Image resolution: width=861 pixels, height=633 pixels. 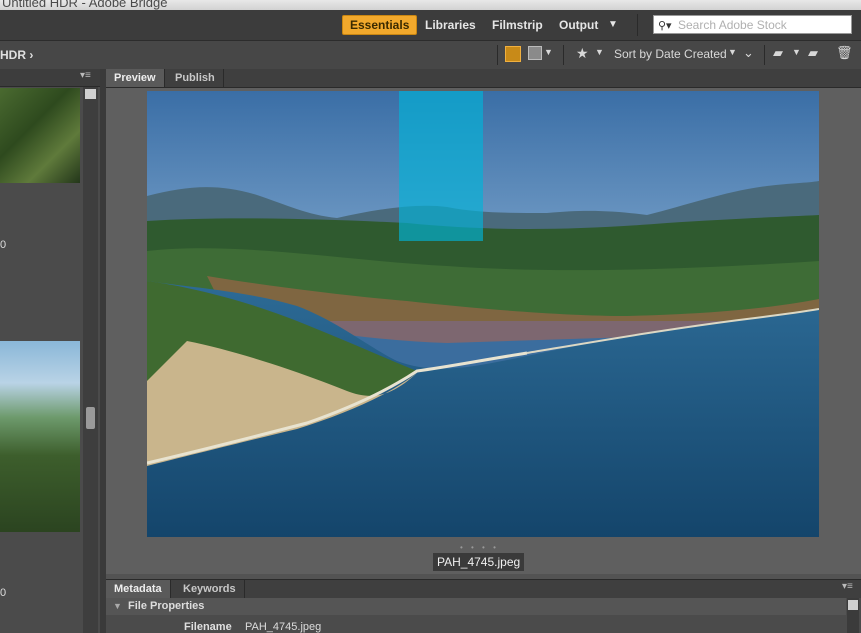 What do you see at coordinates (479, 547) in the screenshot?
I see `resize-handle-icon: • • • •` at bounding box center [479, 547].